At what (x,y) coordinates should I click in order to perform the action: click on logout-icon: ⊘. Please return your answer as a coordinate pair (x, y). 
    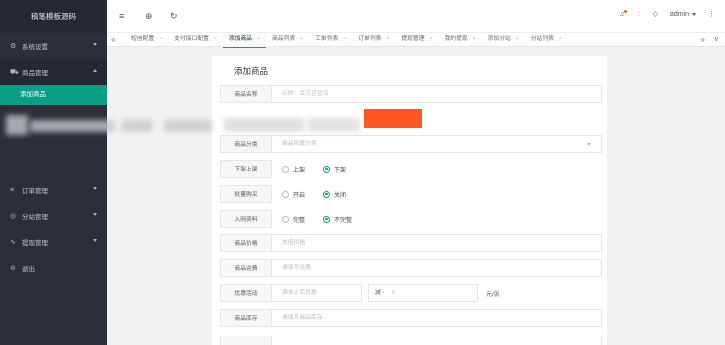
    Looking at the image, I should click on (13, 268).